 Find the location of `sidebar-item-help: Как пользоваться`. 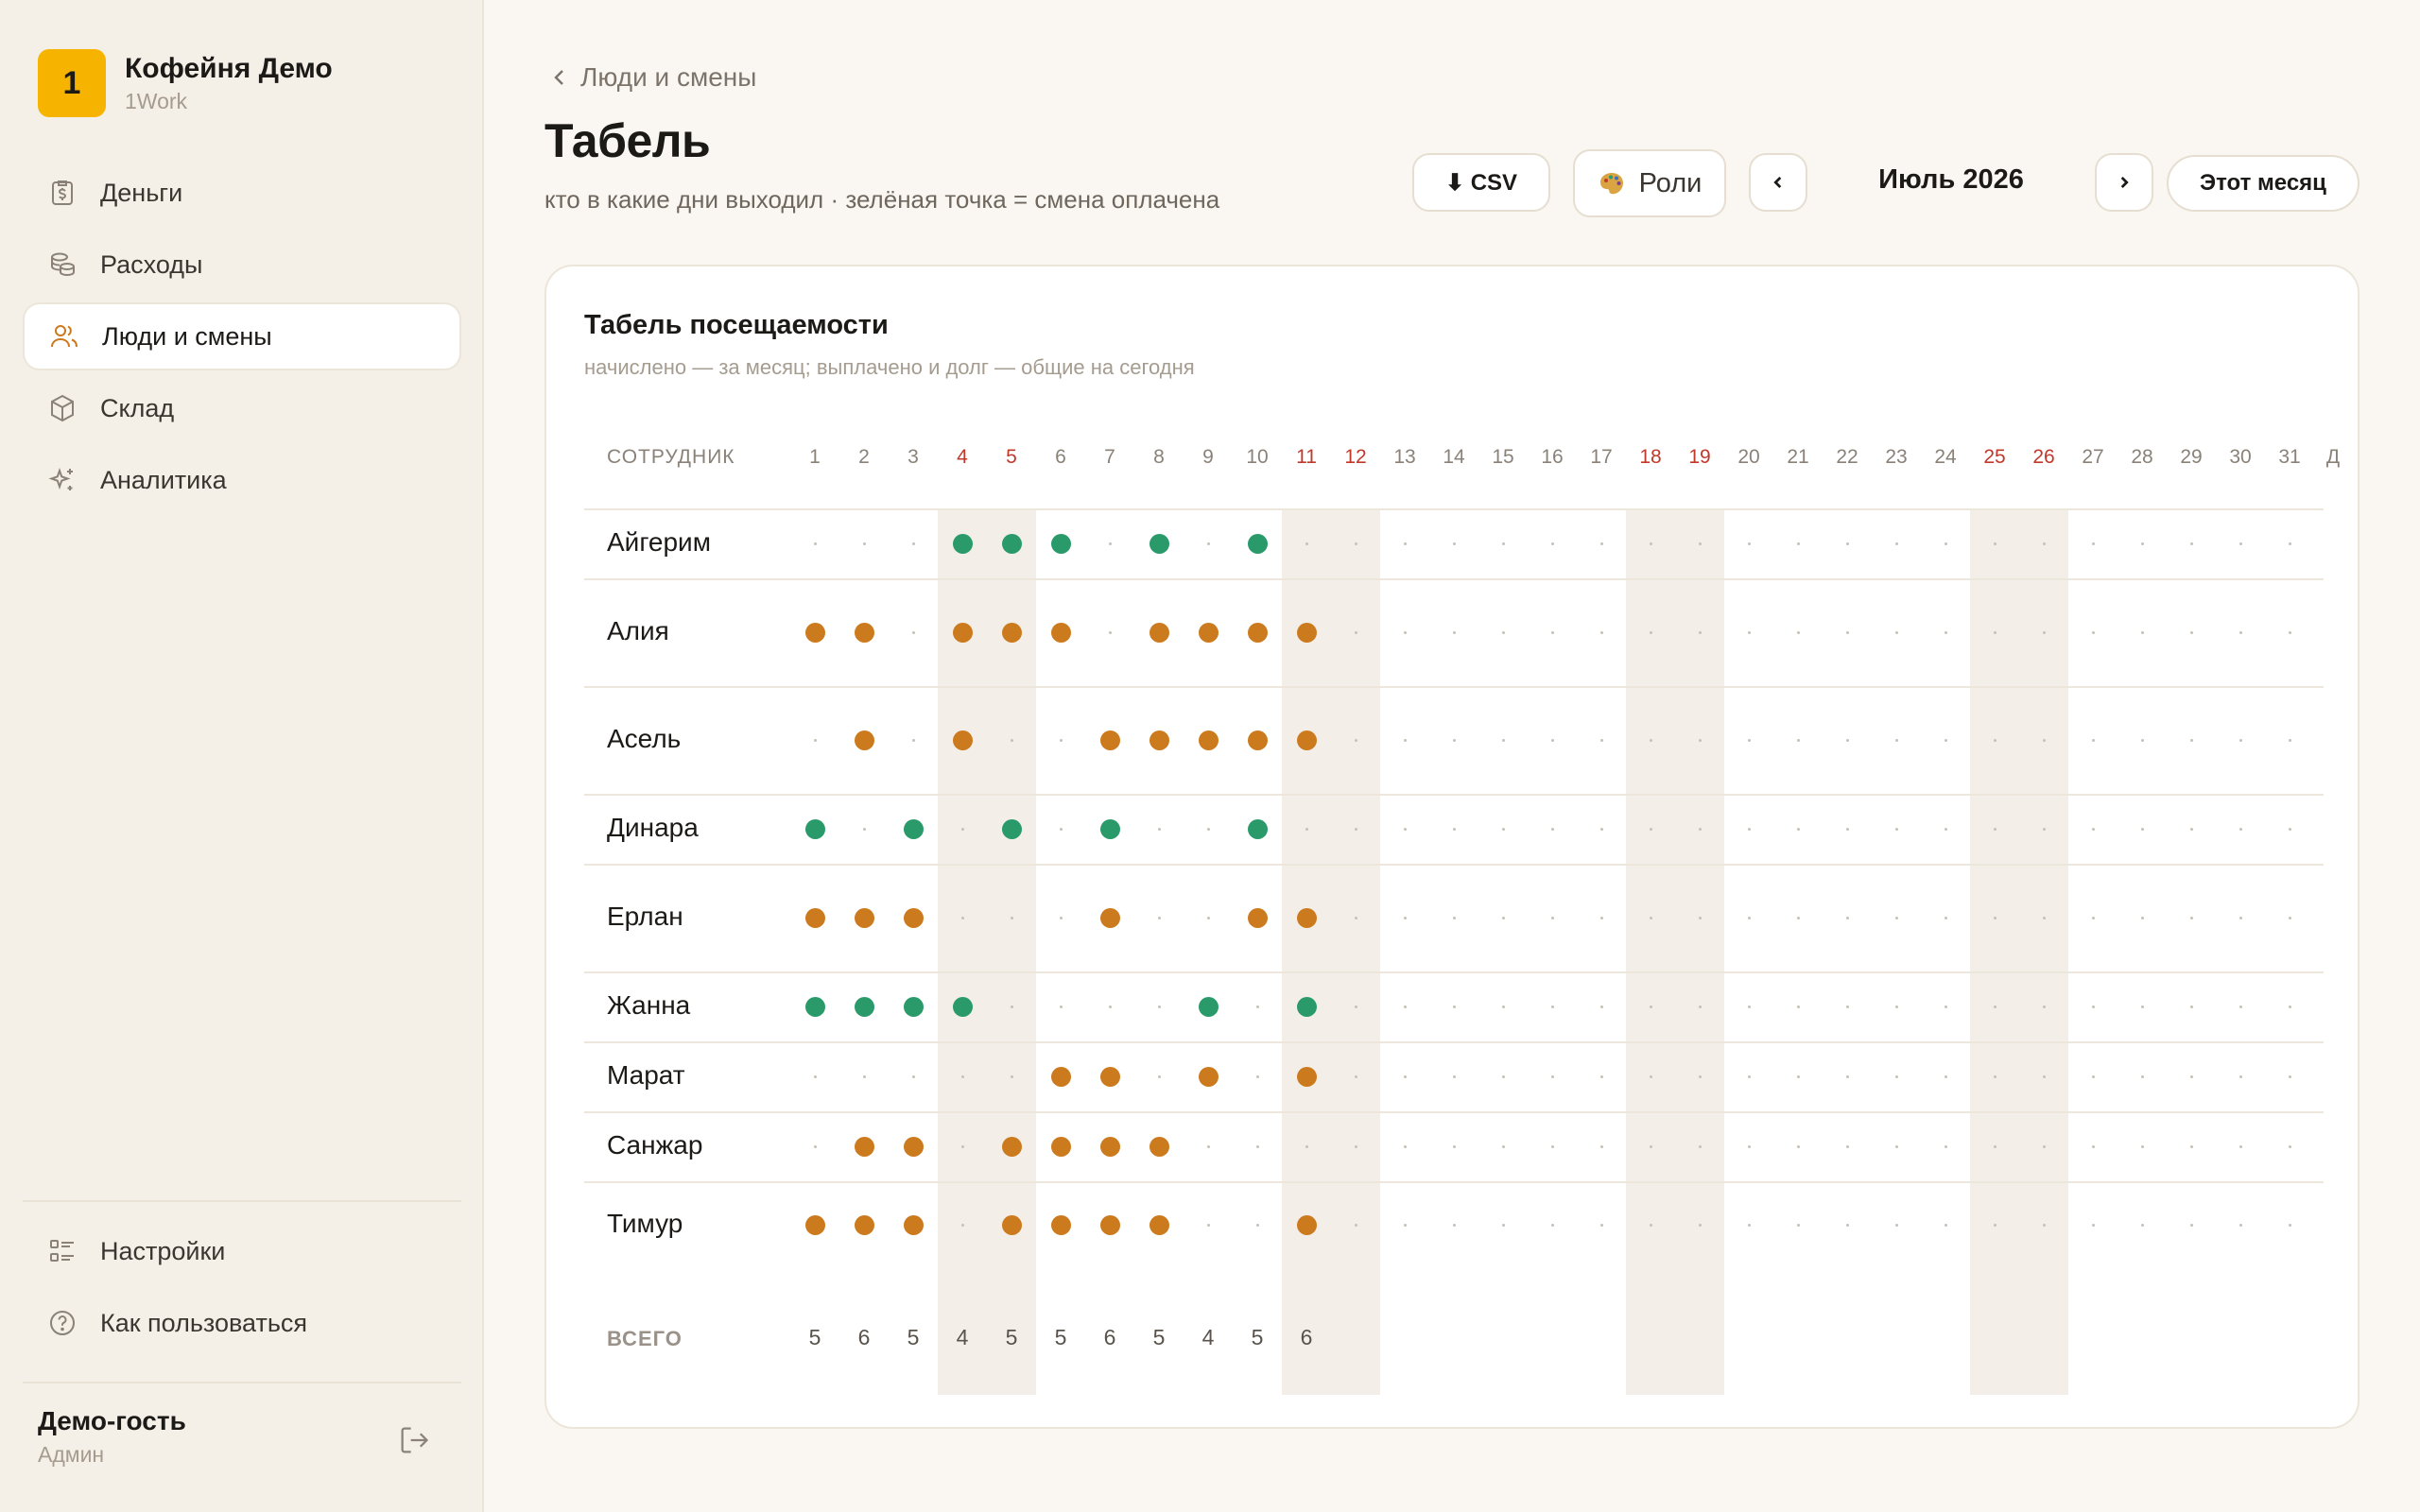

sidebar-item-help: Как пользоваться is located at coordinates (242, 1323).